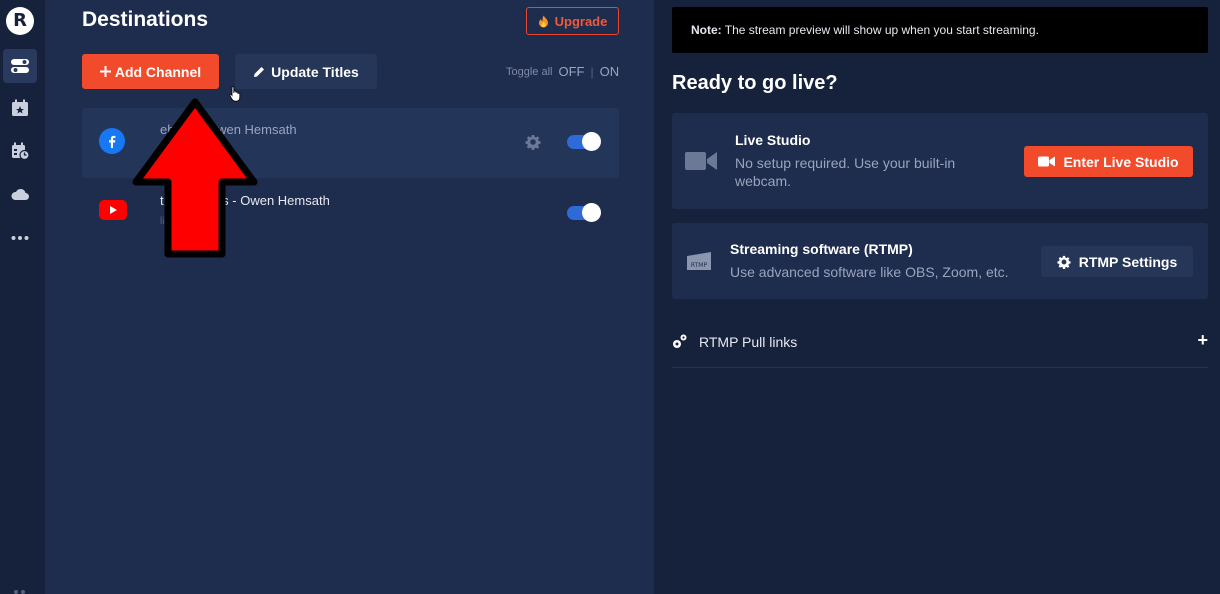 The image size is (1220, 594). Describe the element at coordinates (543, 21) in the screenshot. I see `fire-icon` at that location.